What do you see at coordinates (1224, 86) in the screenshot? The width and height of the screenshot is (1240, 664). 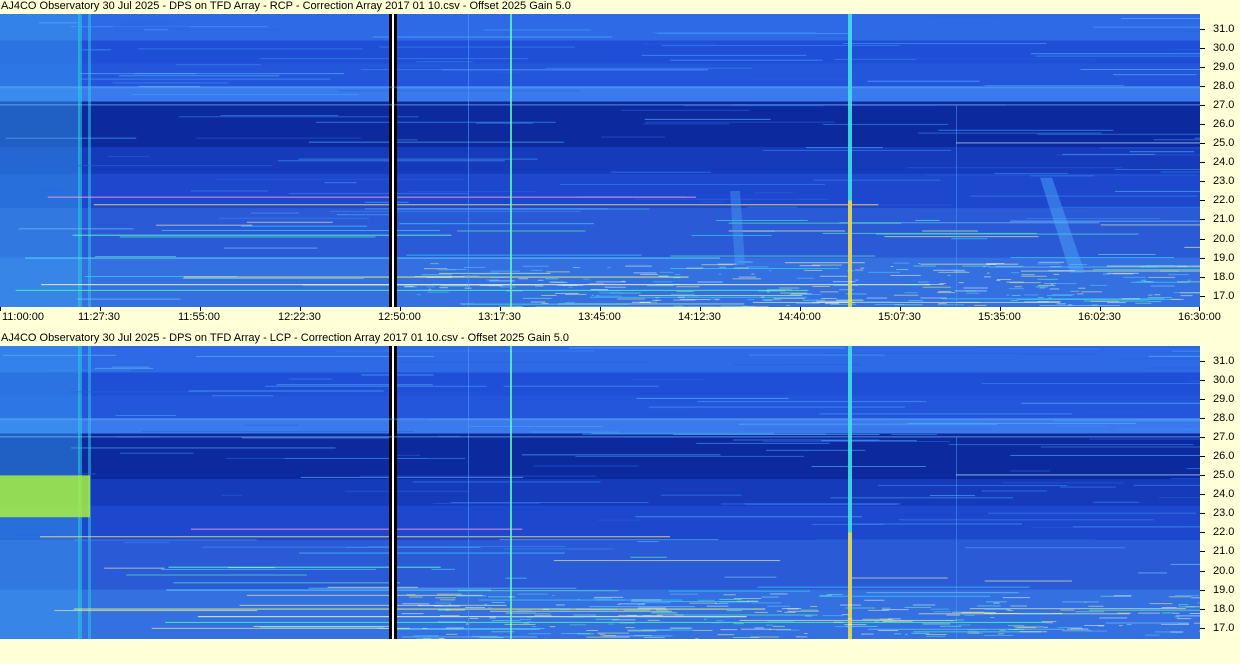 I see `y-tick-label: 28.0` at bounding box center [1224, 86].